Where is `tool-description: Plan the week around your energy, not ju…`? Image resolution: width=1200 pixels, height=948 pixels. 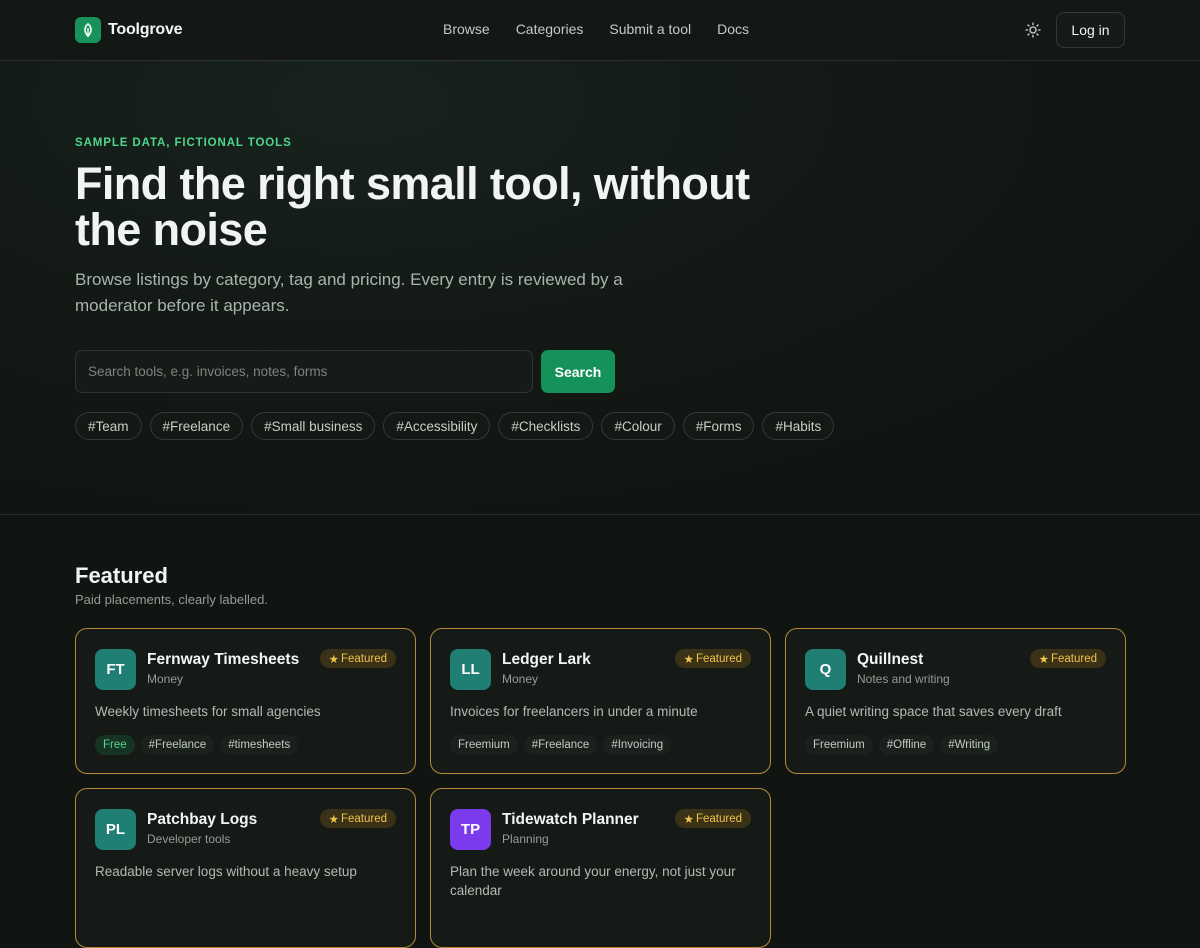
tool-description: Plan the week around your energy, not ju… is located at coordinates (593, 881).